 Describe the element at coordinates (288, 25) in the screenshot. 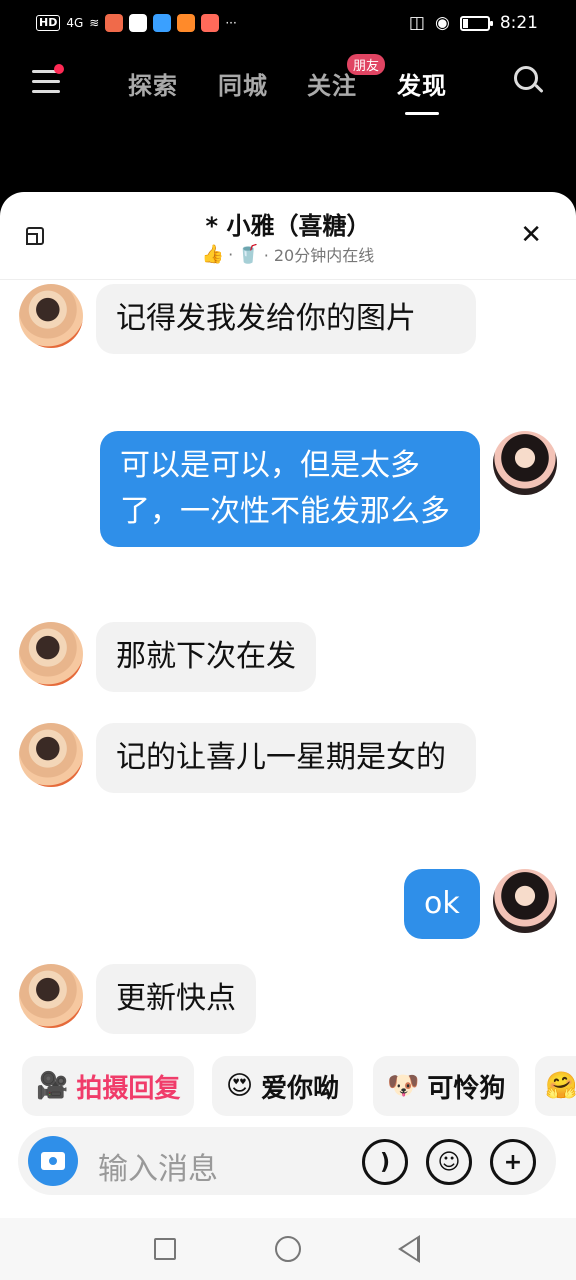

I see `status-bar: HD 4G ≋ ··· ◫ ◉ 8:21` at that location.